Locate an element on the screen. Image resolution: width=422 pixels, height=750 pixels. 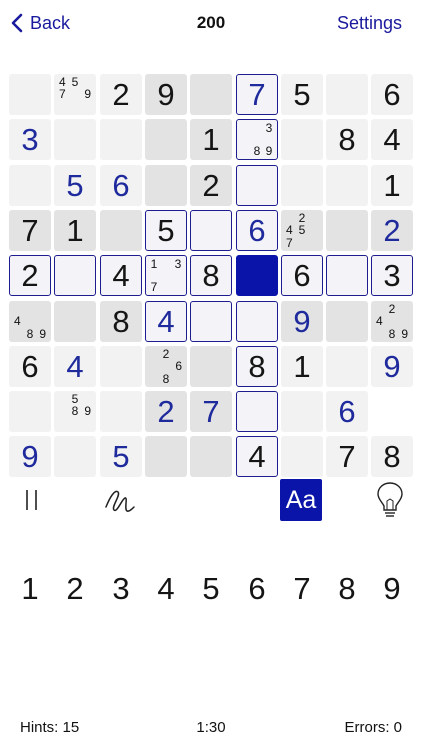
number-key-1: 1 is located at coordinates (30, 589).